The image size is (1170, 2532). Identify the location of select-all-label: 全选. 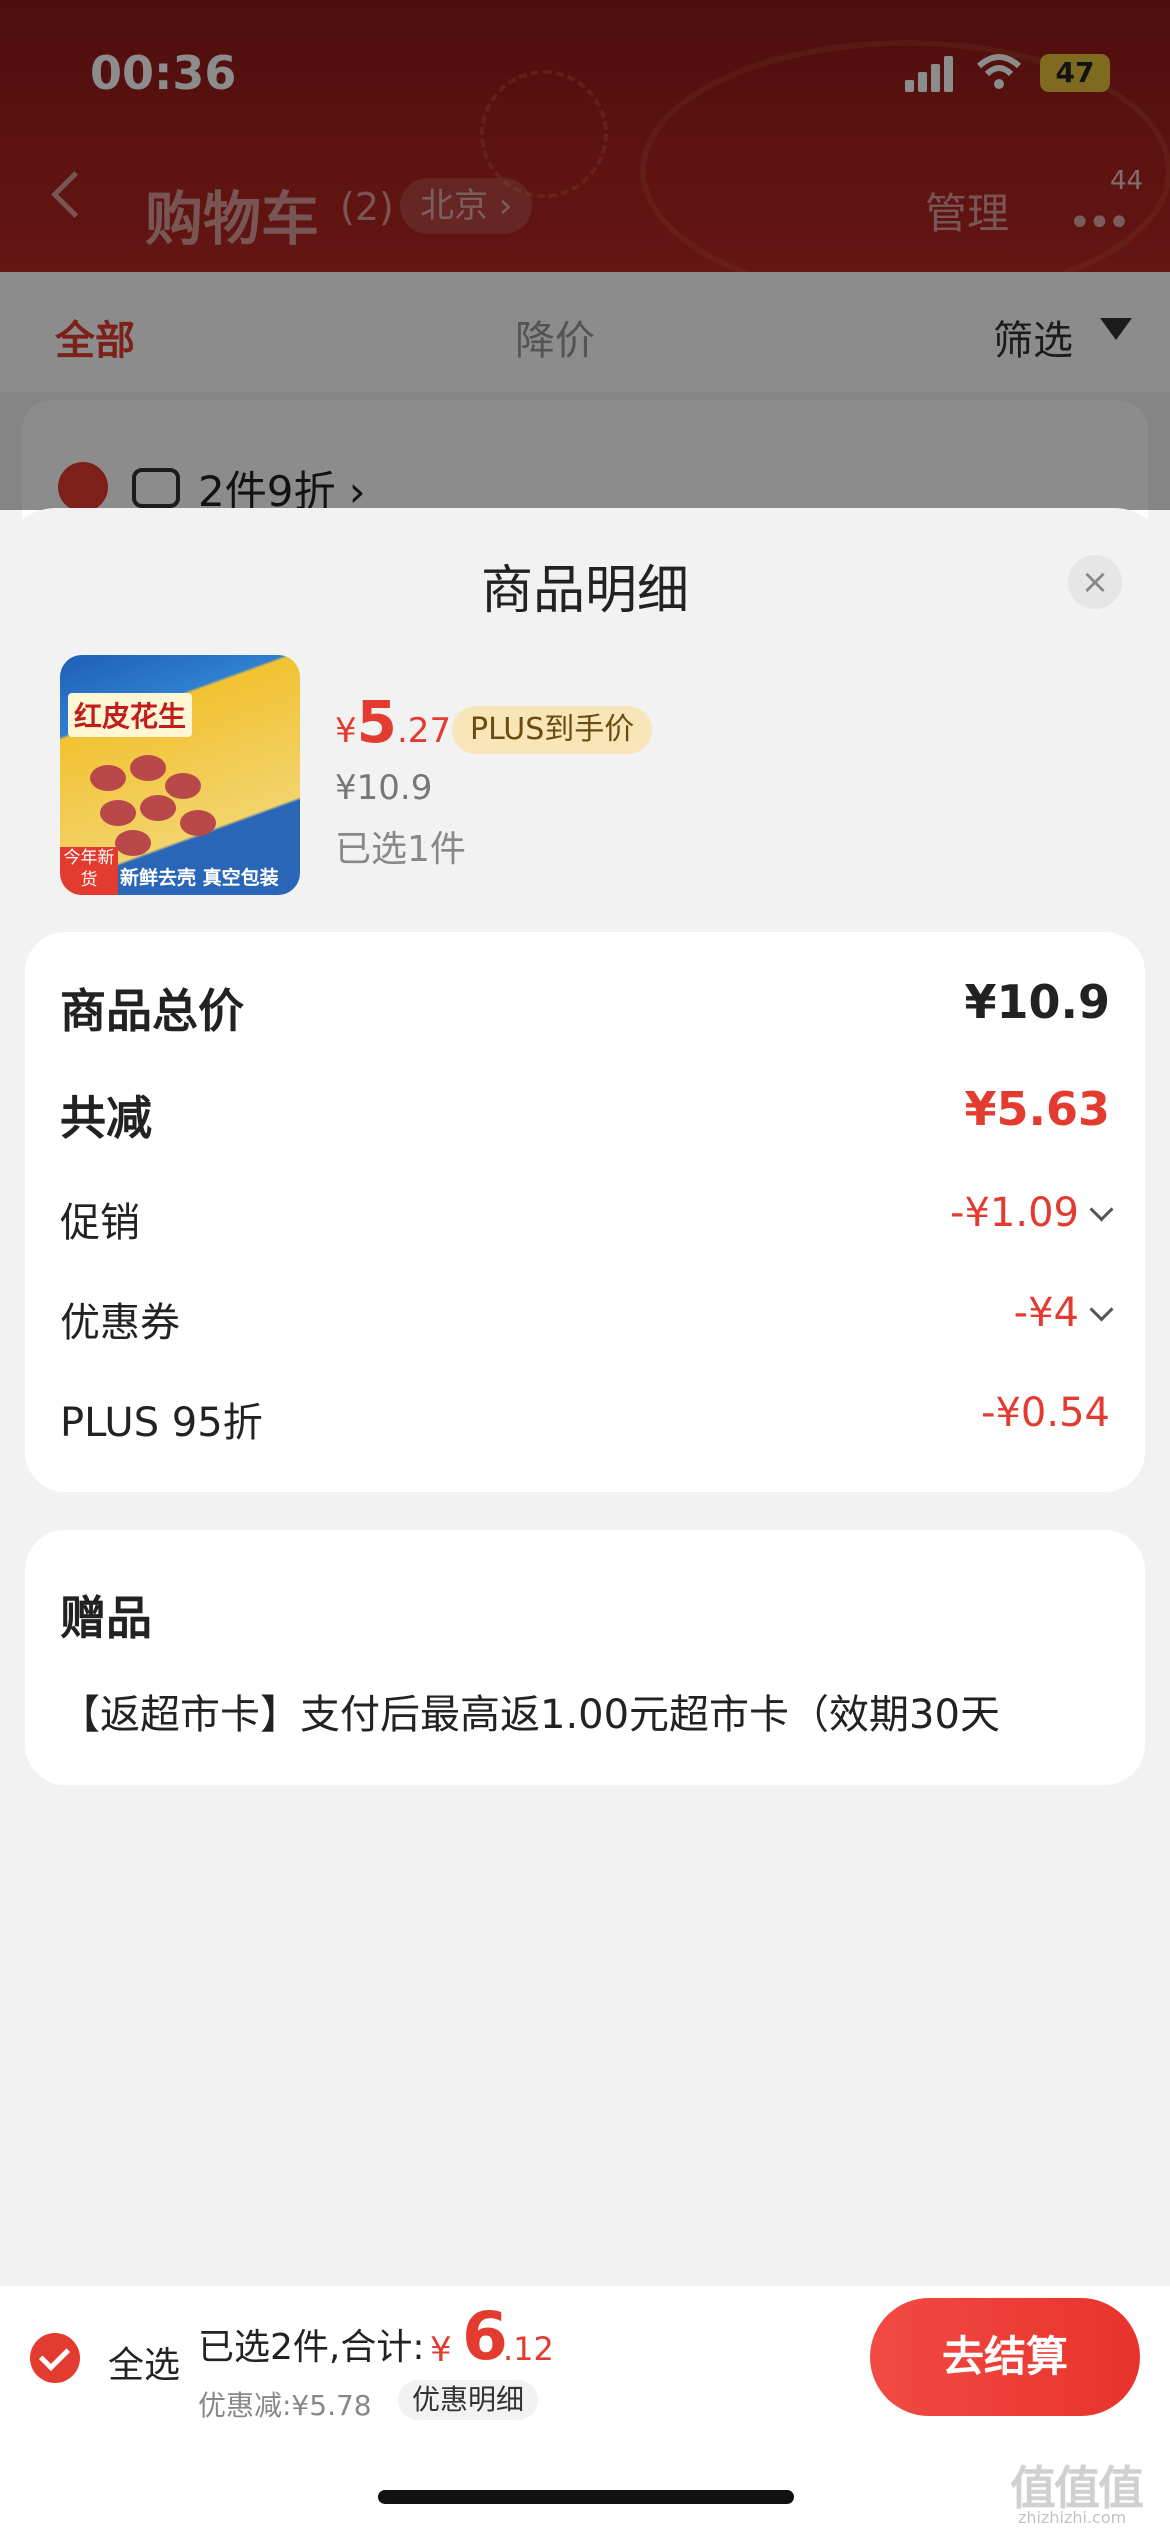
(144, 2362).